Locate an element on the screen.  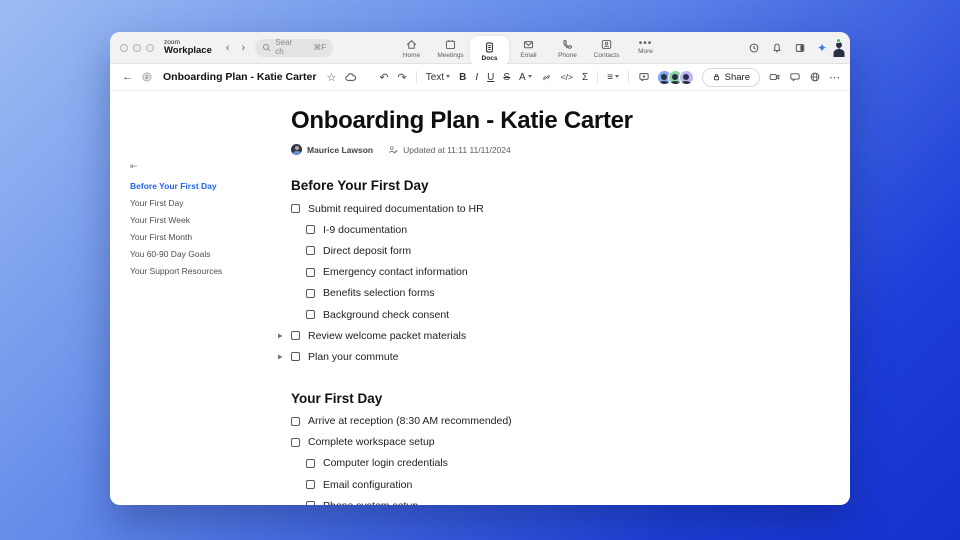
share-button: Share is located at coordinates (730, 77).